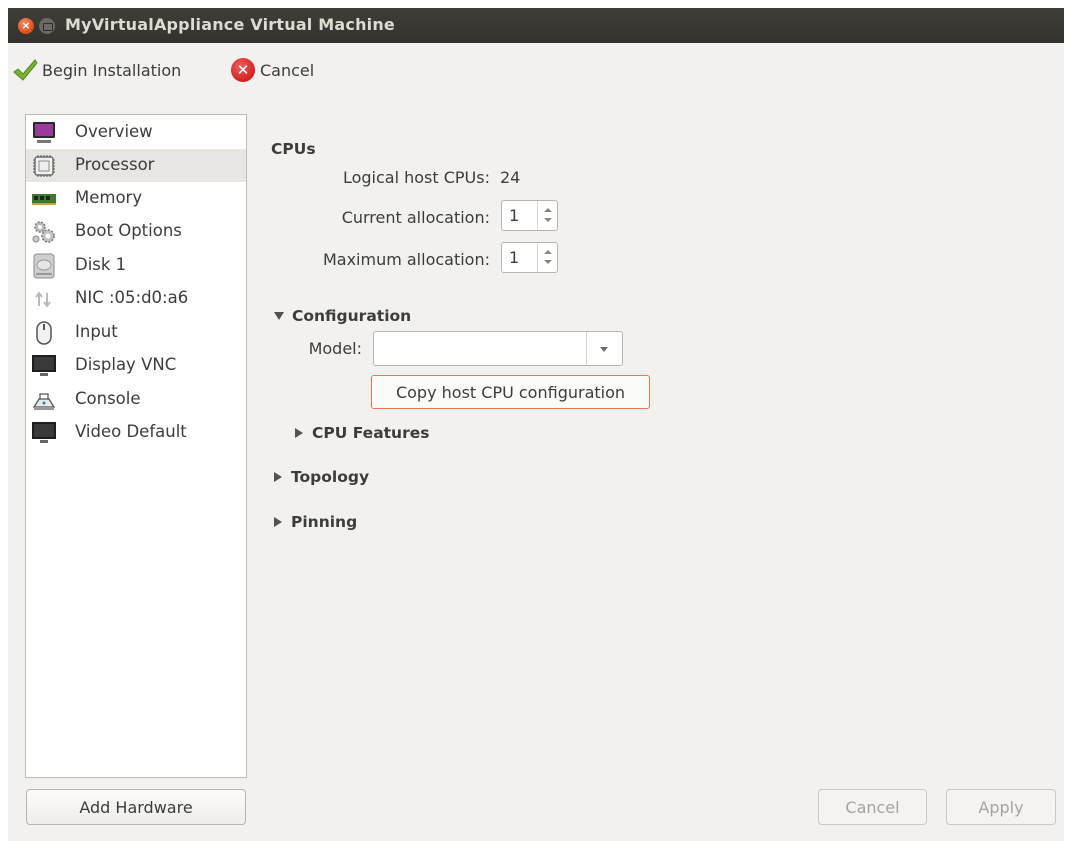 The height and width of the screenshot is (841, 1071). I want to click on topology-expander: Topology, so click(321, 477).